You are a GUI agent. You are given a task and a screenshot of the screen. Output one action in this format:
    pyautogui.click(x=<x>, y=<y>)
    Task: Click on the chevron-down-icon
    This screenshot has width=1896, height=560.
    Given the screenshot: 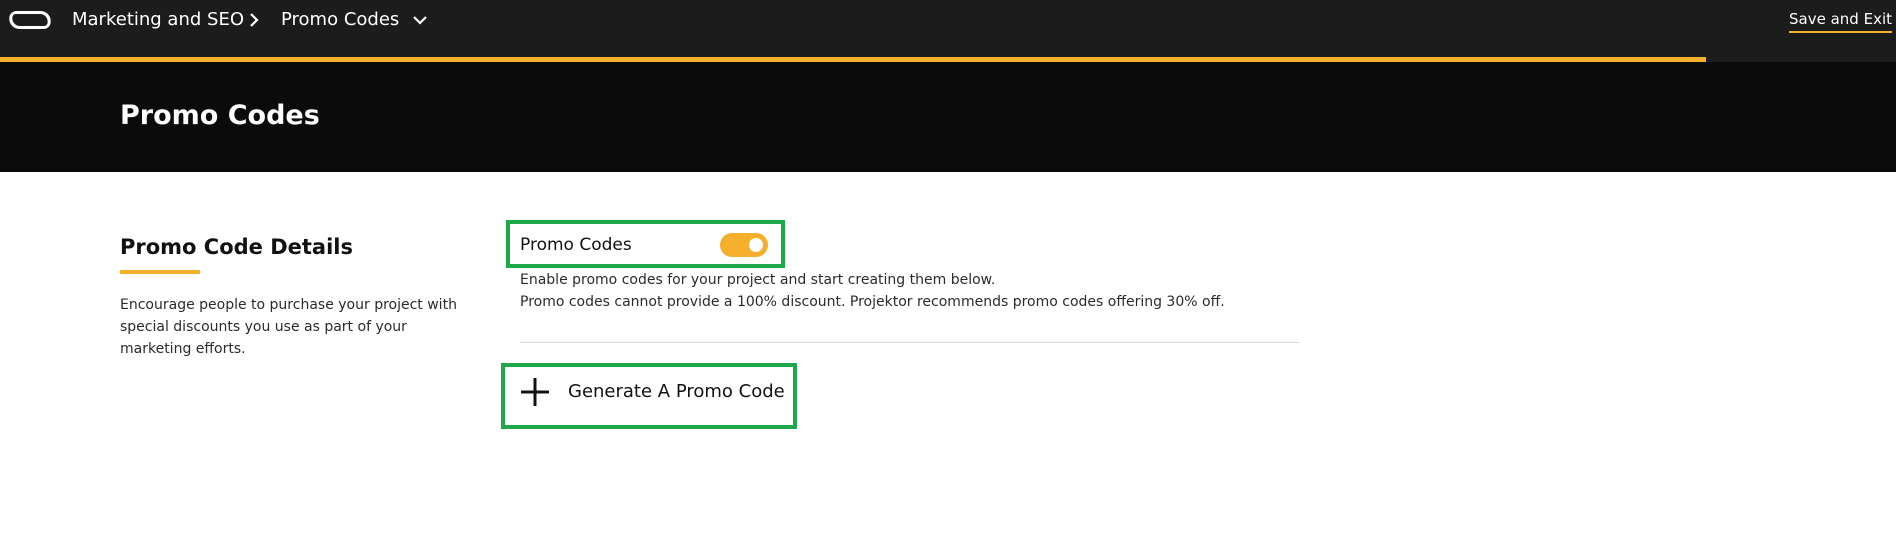 What is the action you would take?
    pyautogui.click(x=420, y=20)
    